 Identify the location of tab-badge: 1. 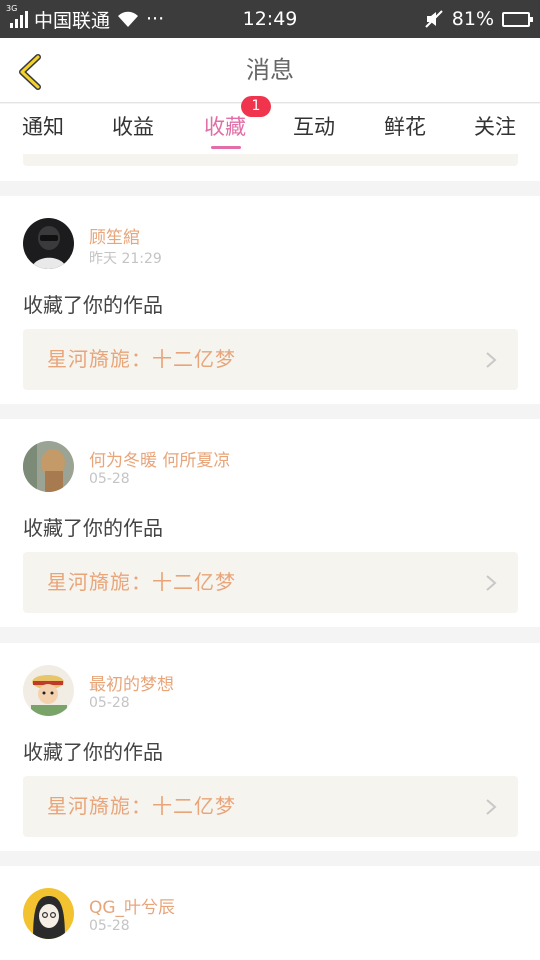
(256, 106).